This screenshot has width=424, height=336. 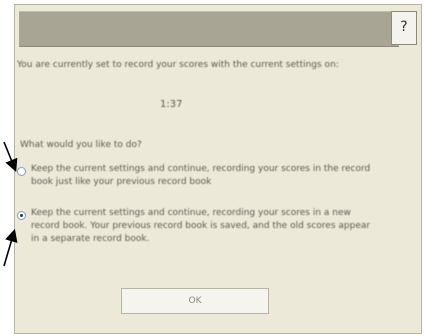 What do you see at coordinates (404, 28) in the screenshot?
I see `help-button: ?` at bounding box center [404, 28].